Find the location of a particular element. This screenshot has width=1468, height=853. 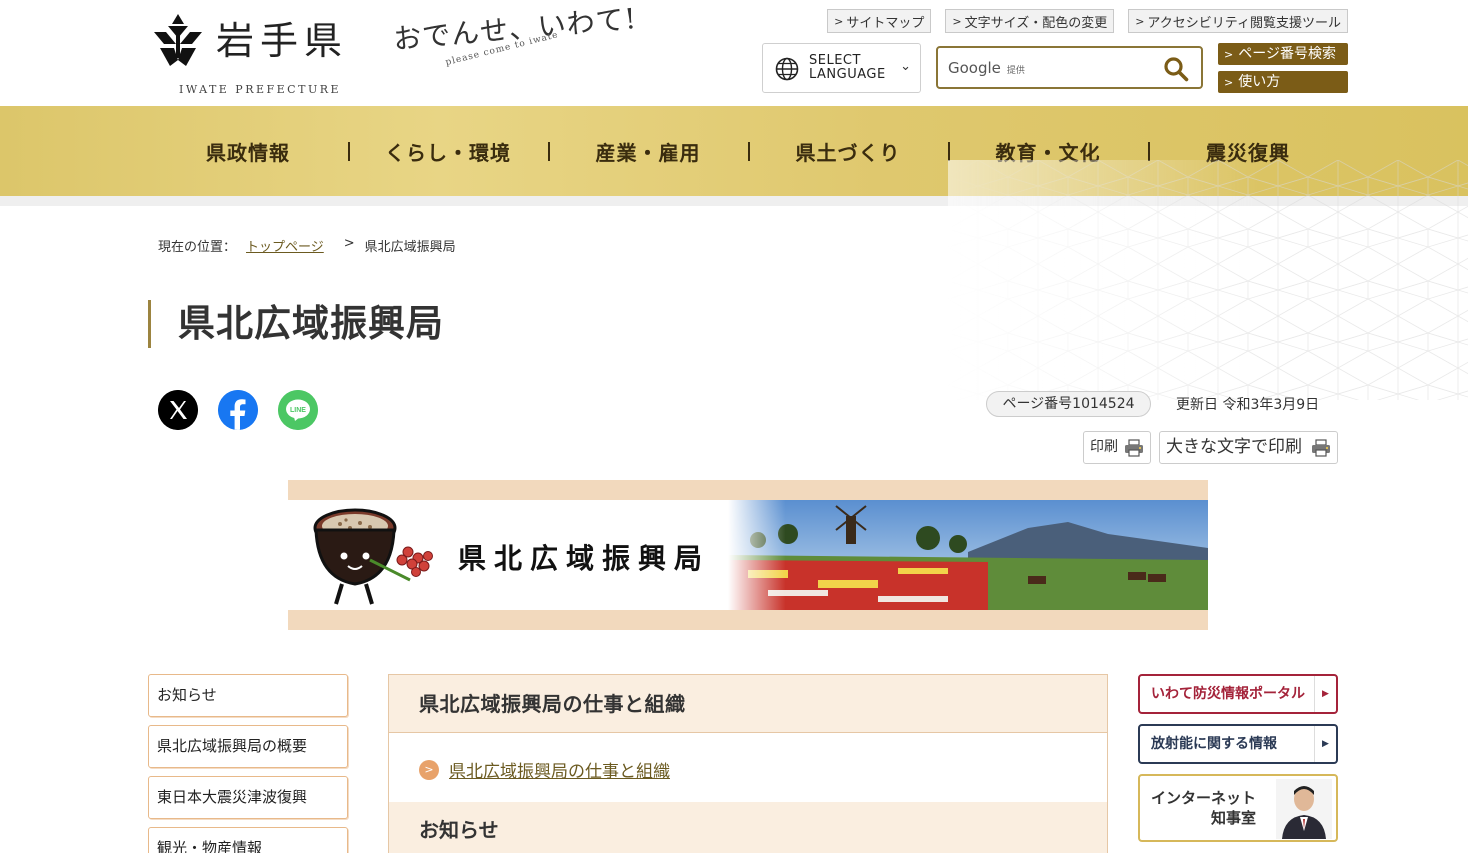

page-title: 県北広域振興局 is located at coordinates (296, 324).